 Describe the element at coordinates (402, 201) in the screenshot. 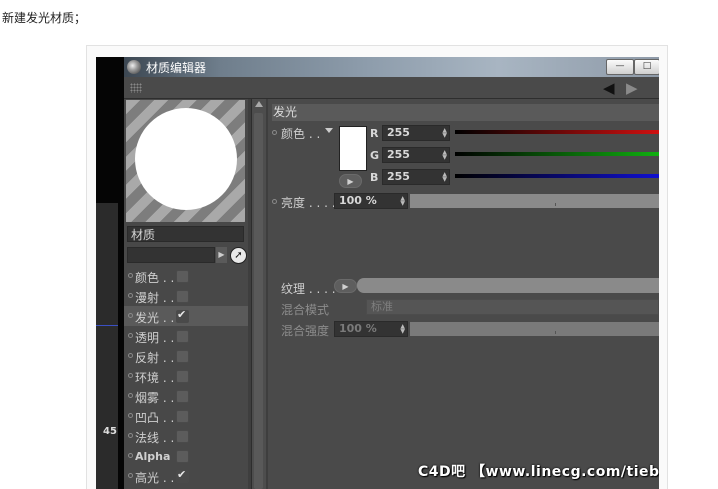

I see `brightness-spinner-icon: ▲ ▼` at that location.